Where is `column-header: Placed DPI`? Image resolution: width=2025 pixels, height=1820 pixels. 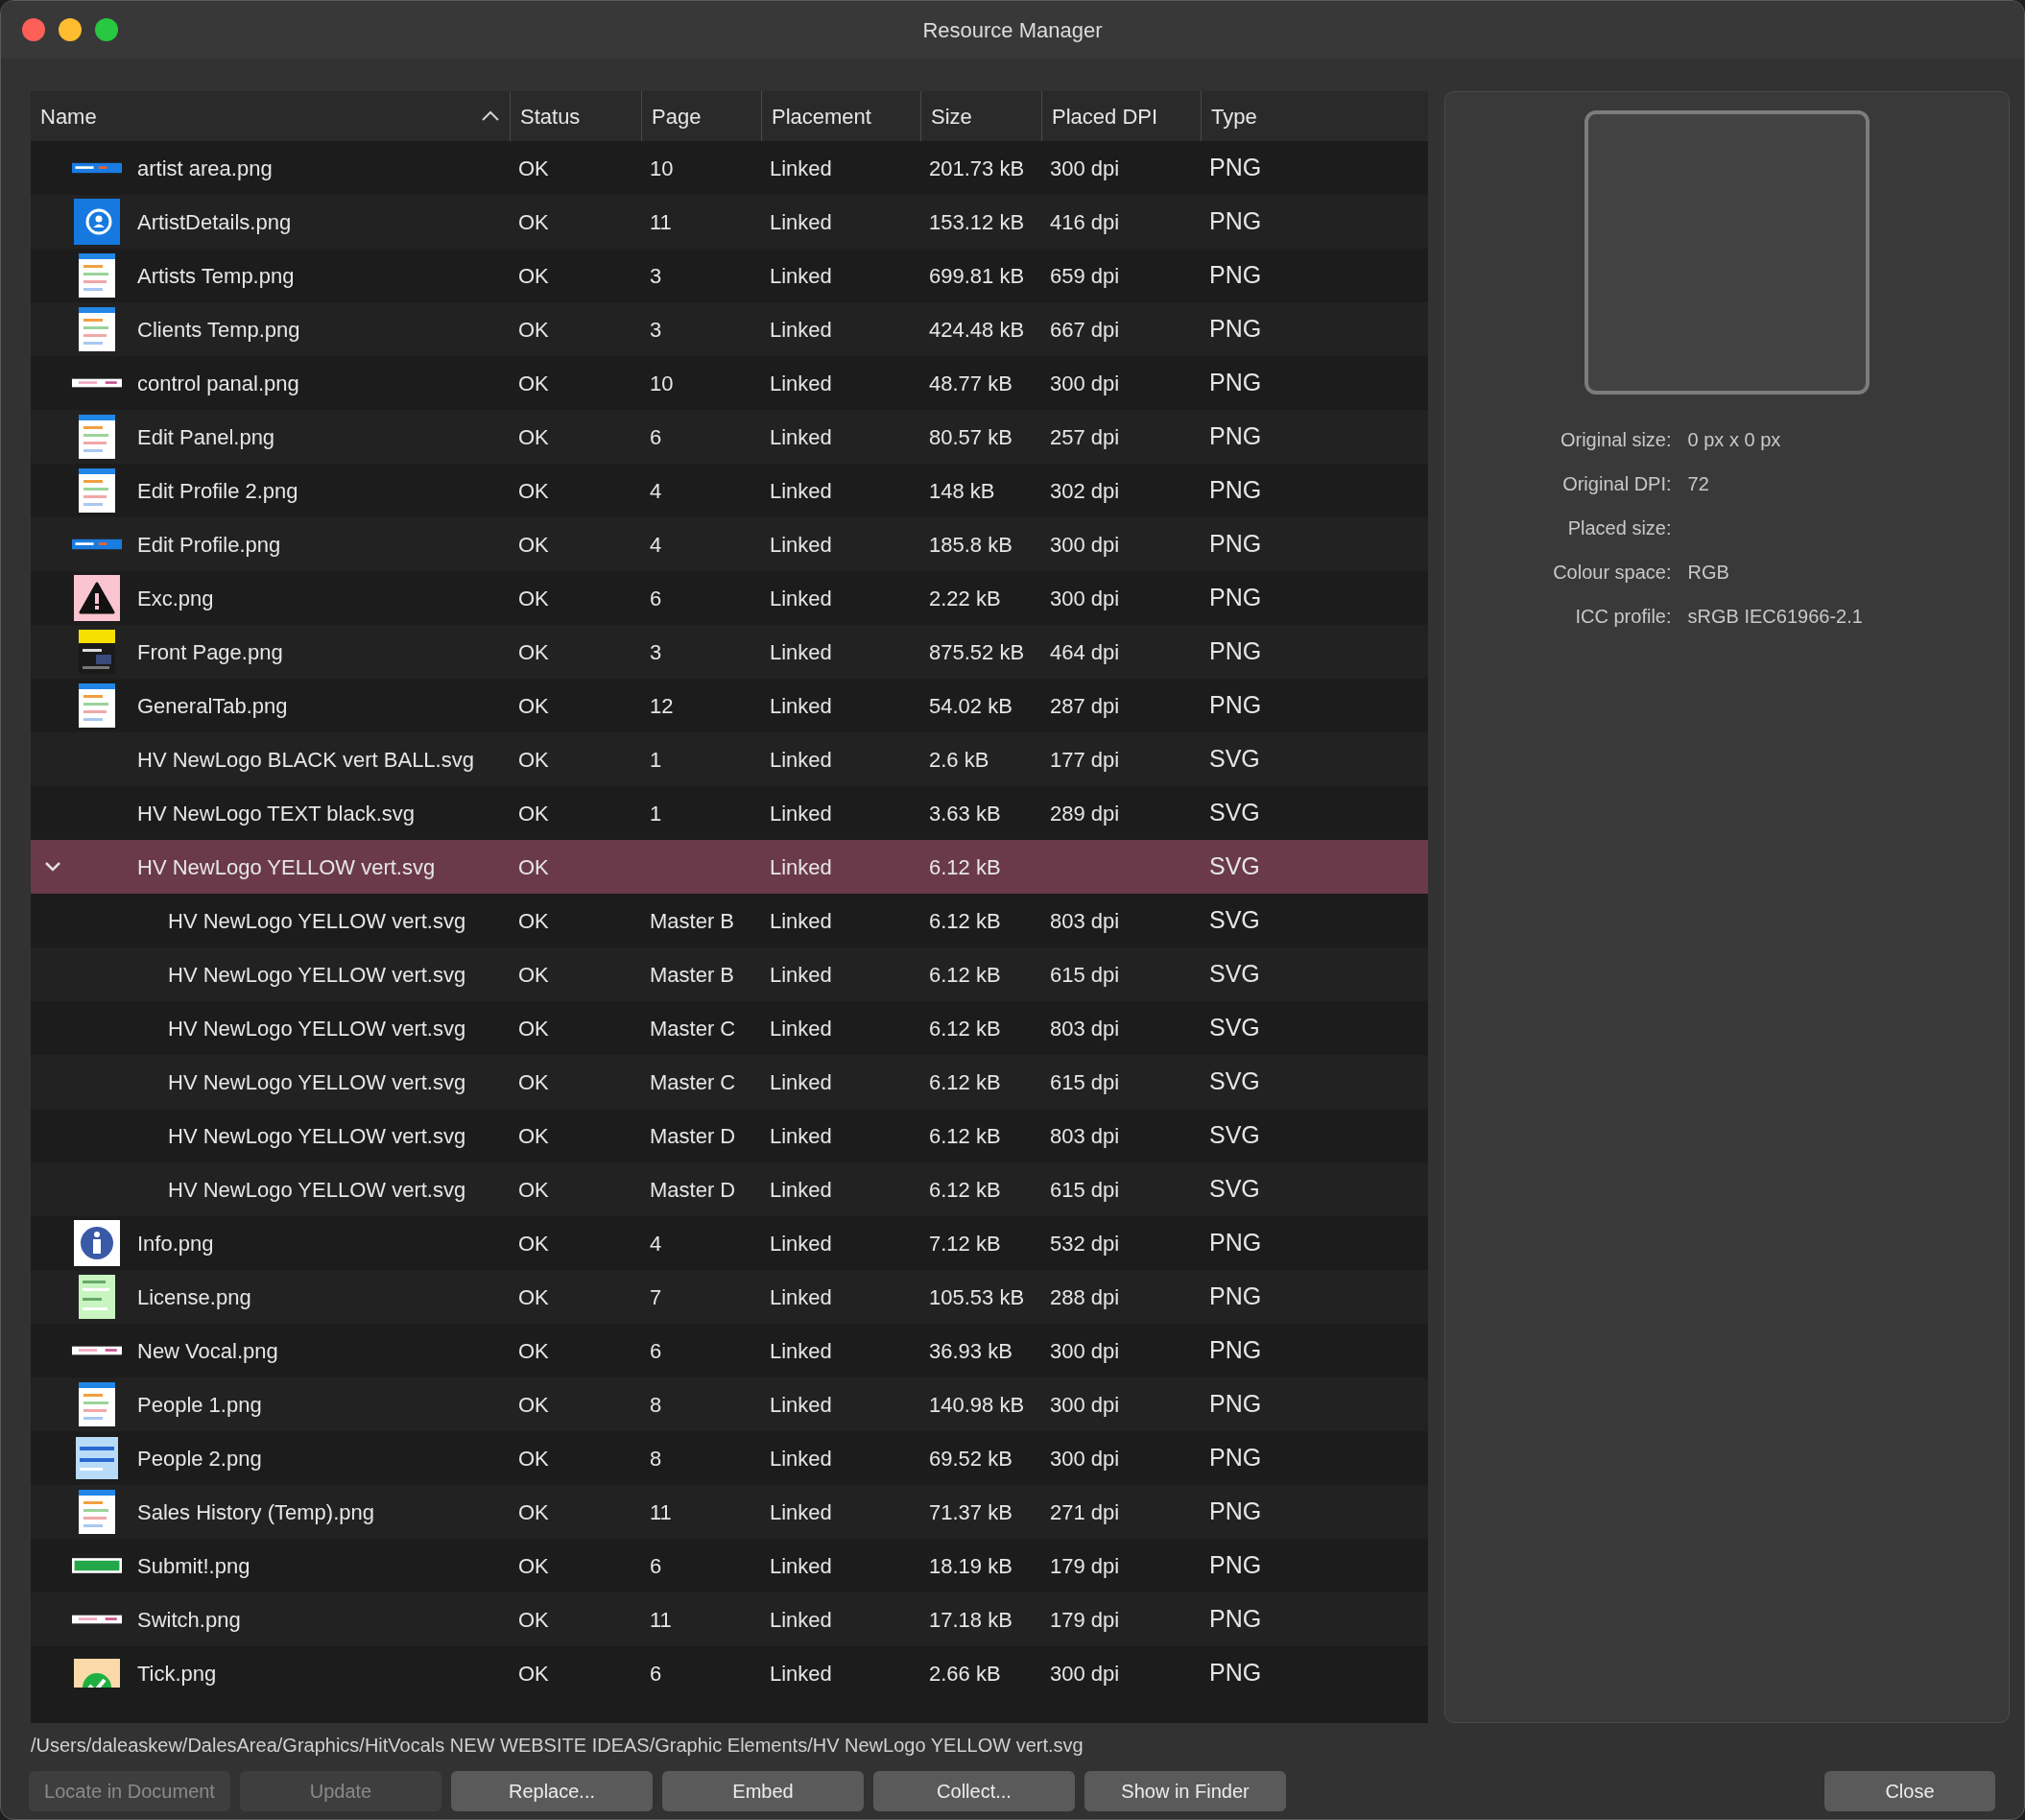
column-header: Placed DPI is located at coordinates (1122, 116).